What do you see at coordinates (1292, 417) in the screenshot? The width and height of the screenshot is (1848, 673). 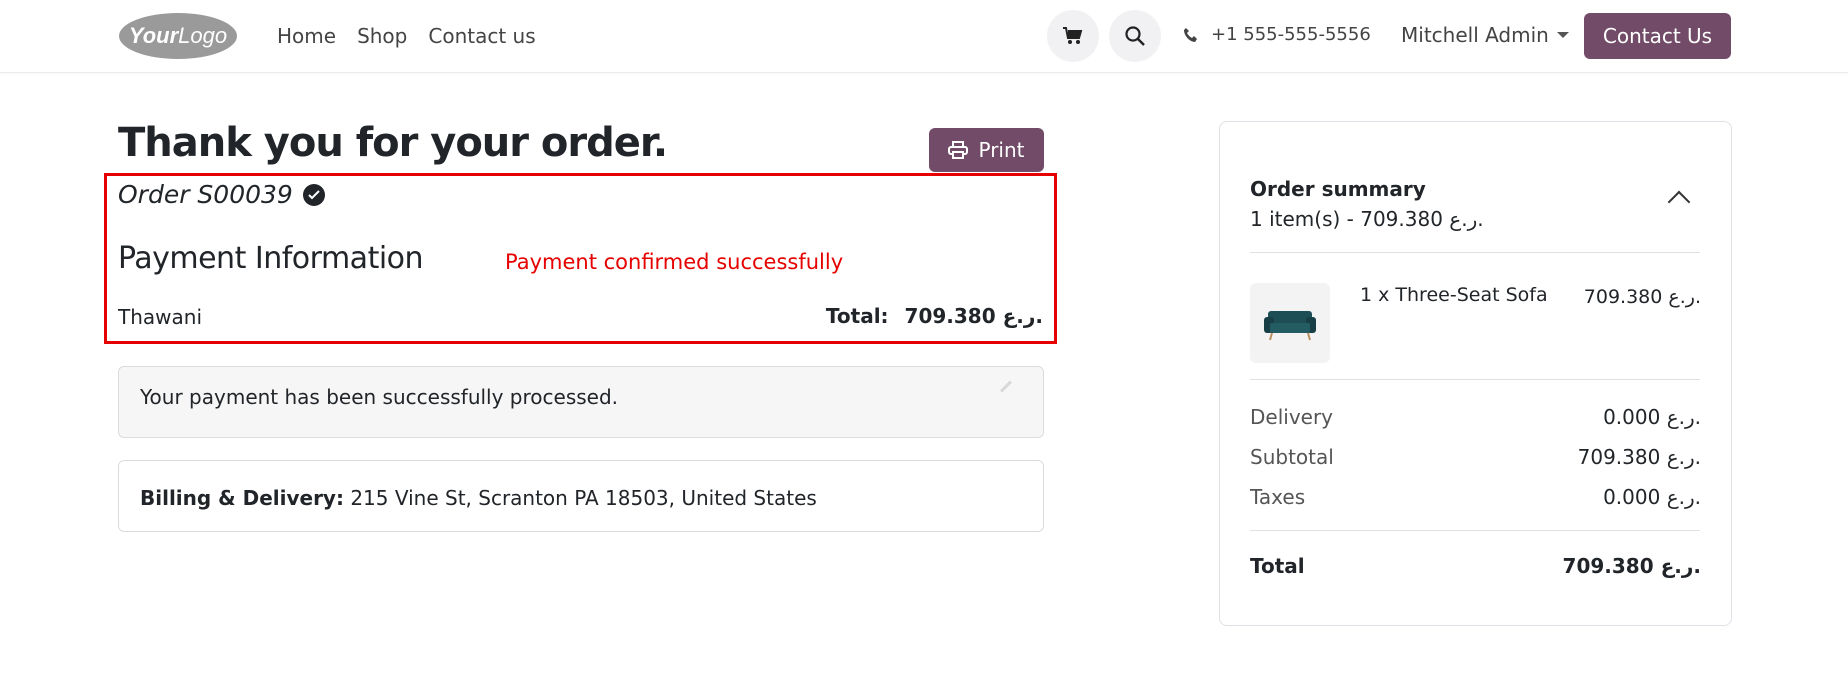 I see `delivery-label: Delivery` at bounding box center [1292, 417].